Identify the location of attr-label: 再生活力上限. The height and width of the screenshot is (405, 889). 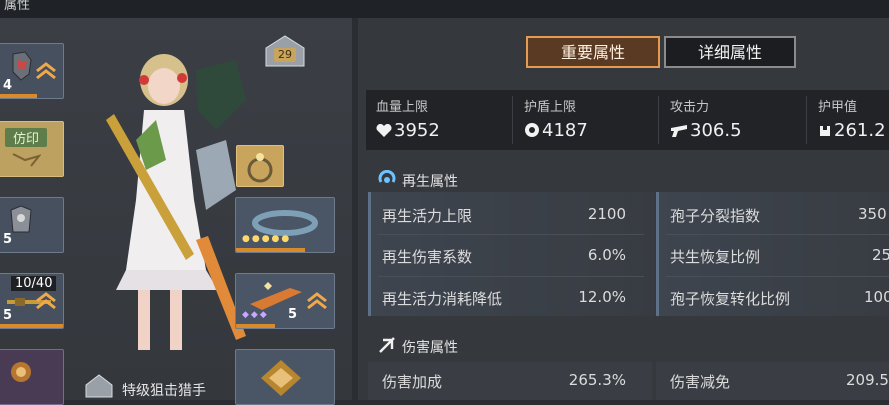
(427, 216).